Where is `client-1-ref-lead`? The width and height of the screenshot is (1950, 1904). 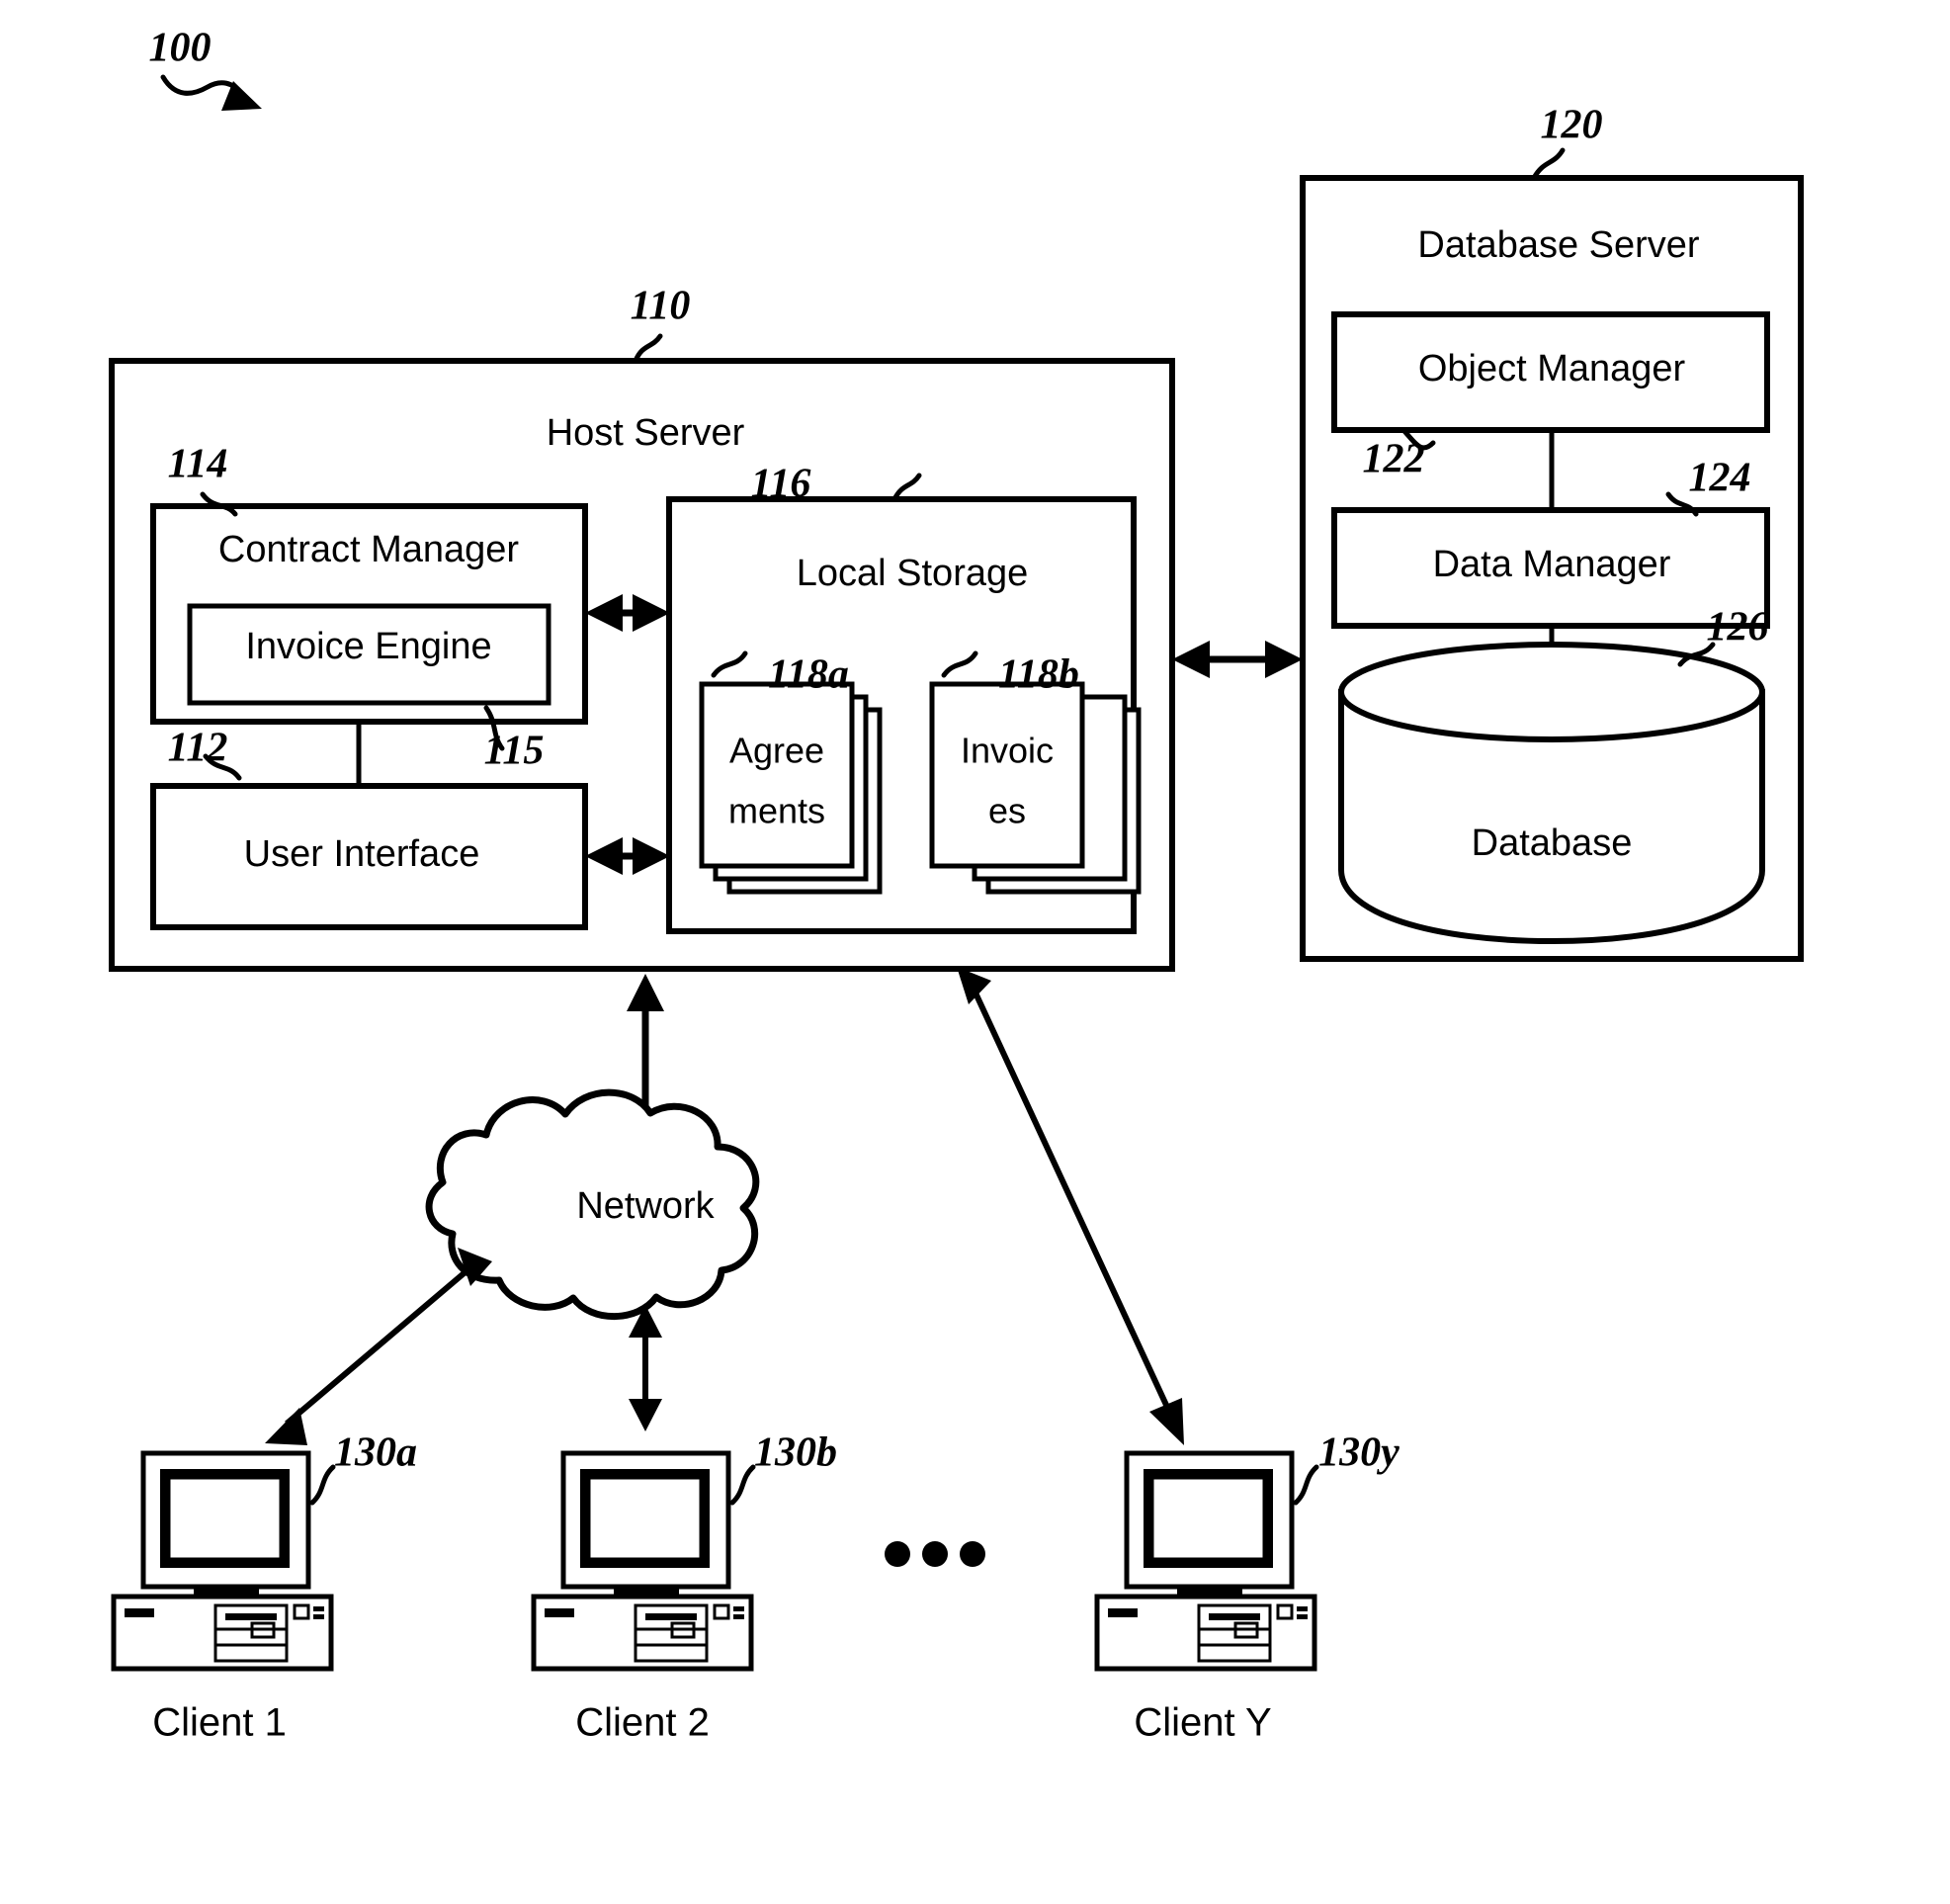
client-1-ref-lead is located at coordinates (322, 1485).